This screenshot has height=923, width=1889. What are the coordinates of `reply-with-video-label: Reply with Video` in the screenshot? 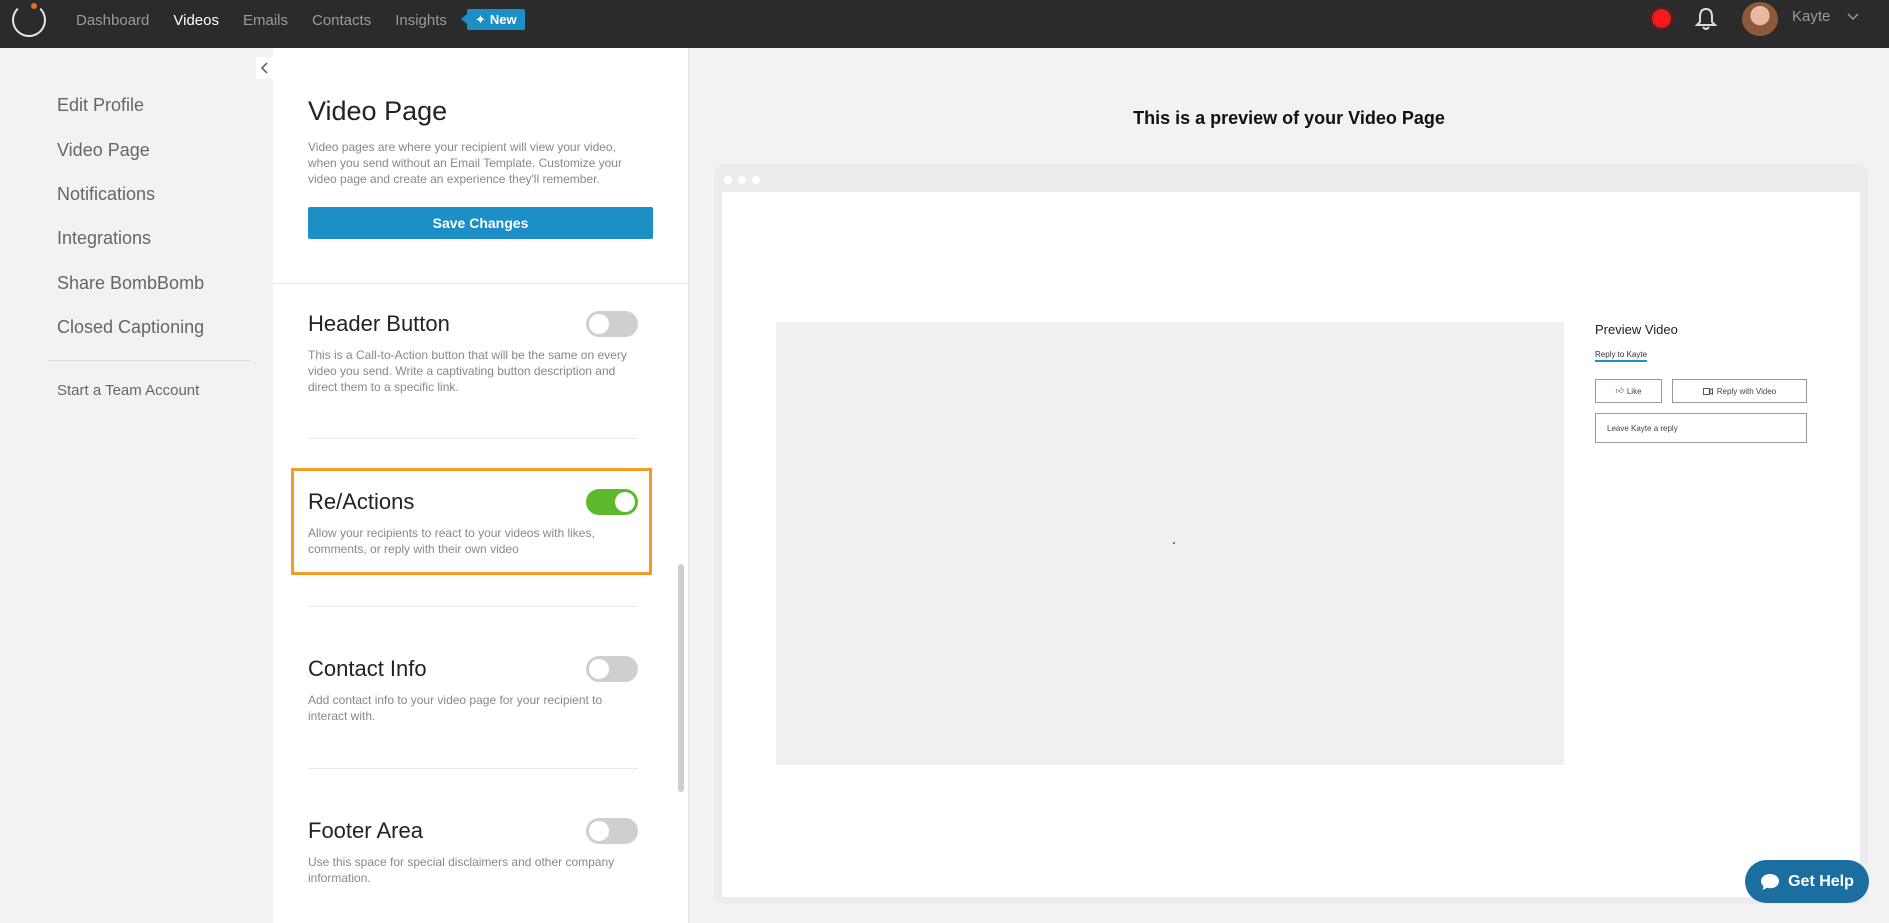 It's located at (1746, 391).